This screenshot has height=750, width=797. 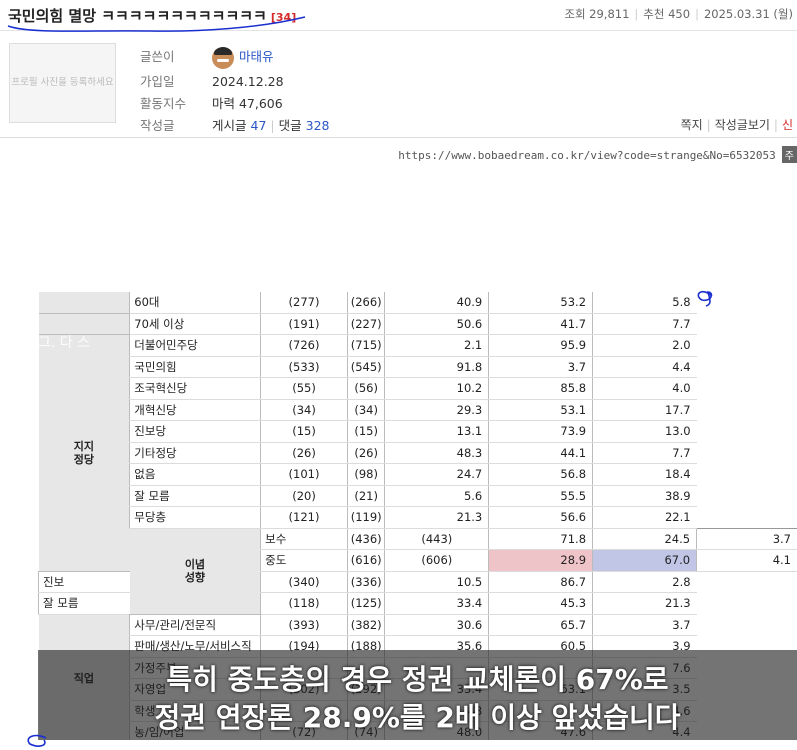 What do you see at coordinates (644, 517) in the screenshot?
I see `value-unknown: 22.1` at bounding box center [644, 517].